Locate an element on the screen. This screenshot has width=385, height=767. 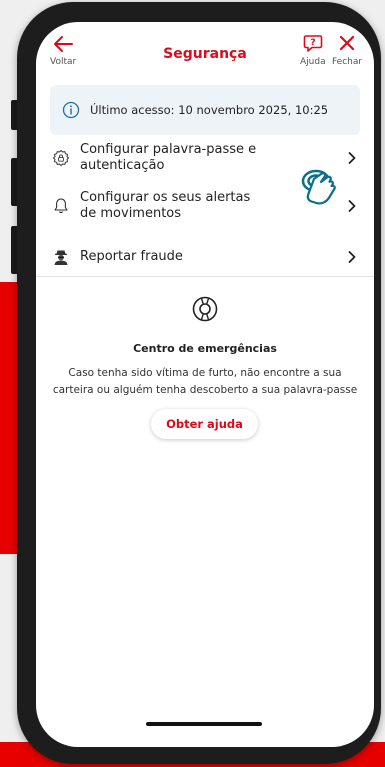
last-access-banner: Último acesso: 10 novembro 2025, 10:25 is located at coordinates (205, 110).